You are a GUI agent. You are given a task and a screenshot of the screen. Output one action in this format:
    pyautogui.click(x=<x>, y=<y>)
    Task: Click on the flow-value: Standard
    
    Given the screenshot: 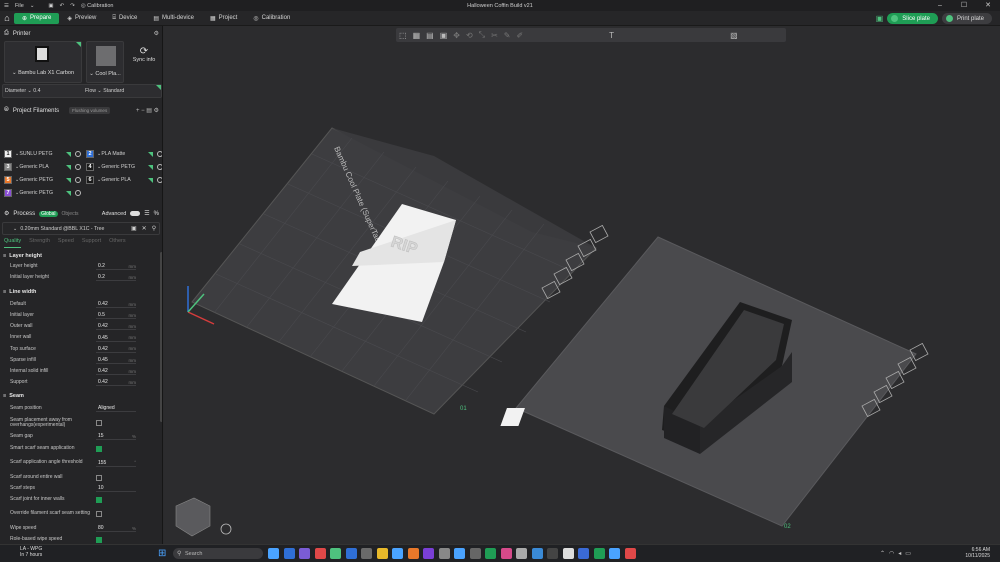 What is the action you would take?
    pyautogui.click(x=113, y=91)
    